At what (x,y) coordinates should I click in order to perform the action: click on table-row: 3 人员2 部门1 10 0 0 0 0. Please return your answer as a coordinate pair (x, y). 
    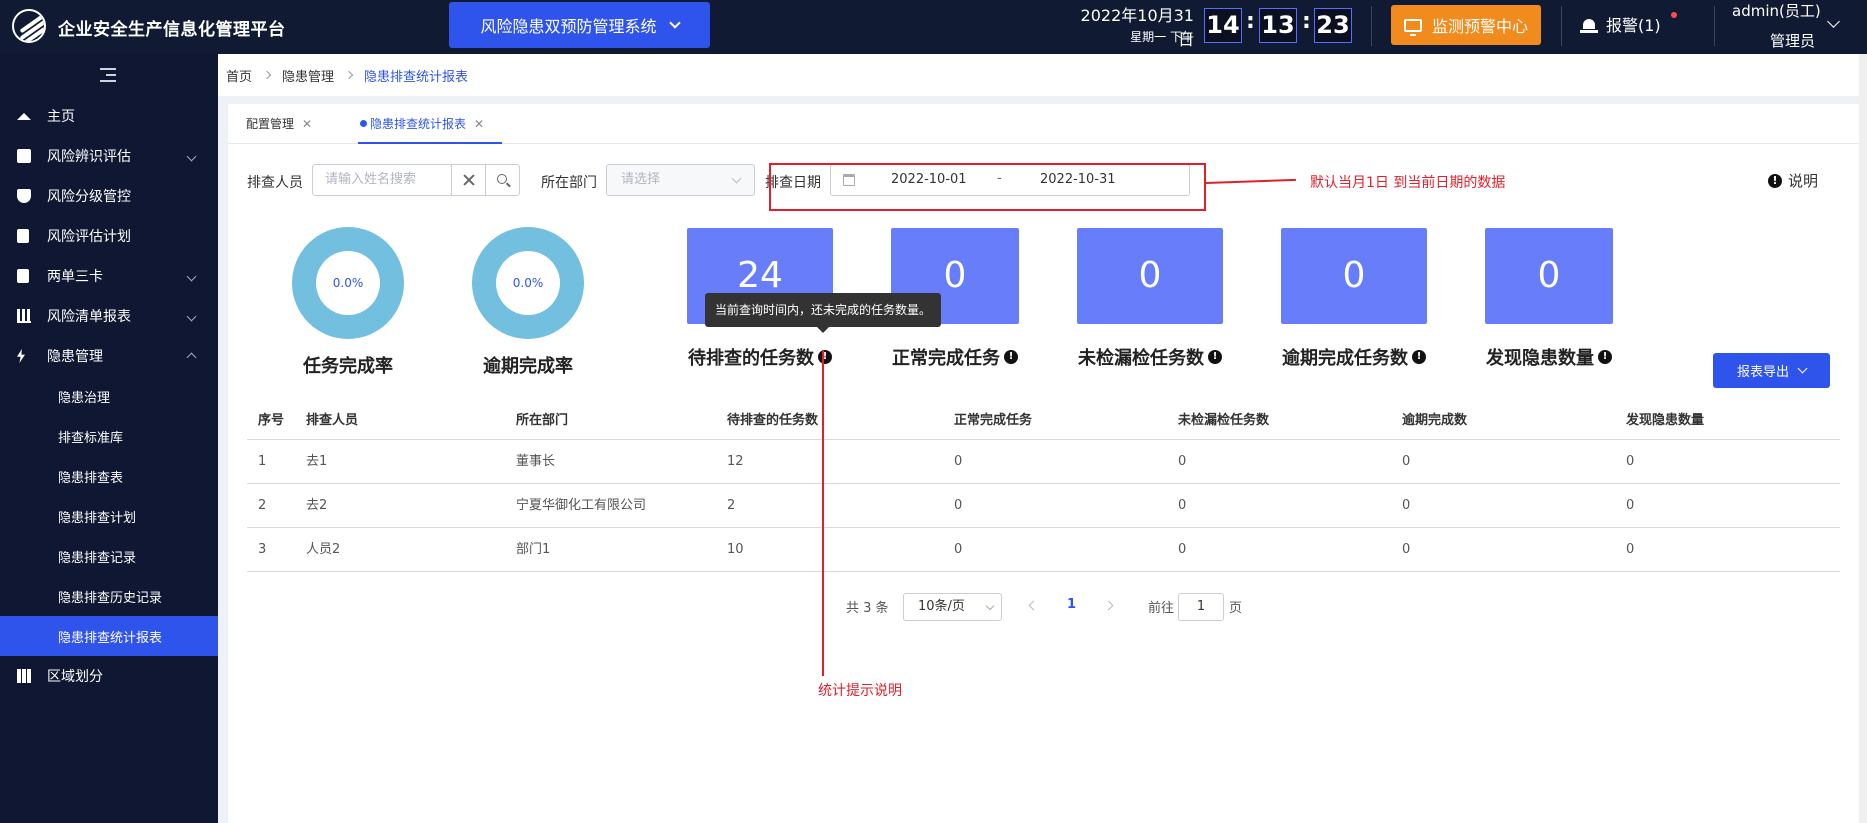
    Looking at the image, I should click on (1043, 550).